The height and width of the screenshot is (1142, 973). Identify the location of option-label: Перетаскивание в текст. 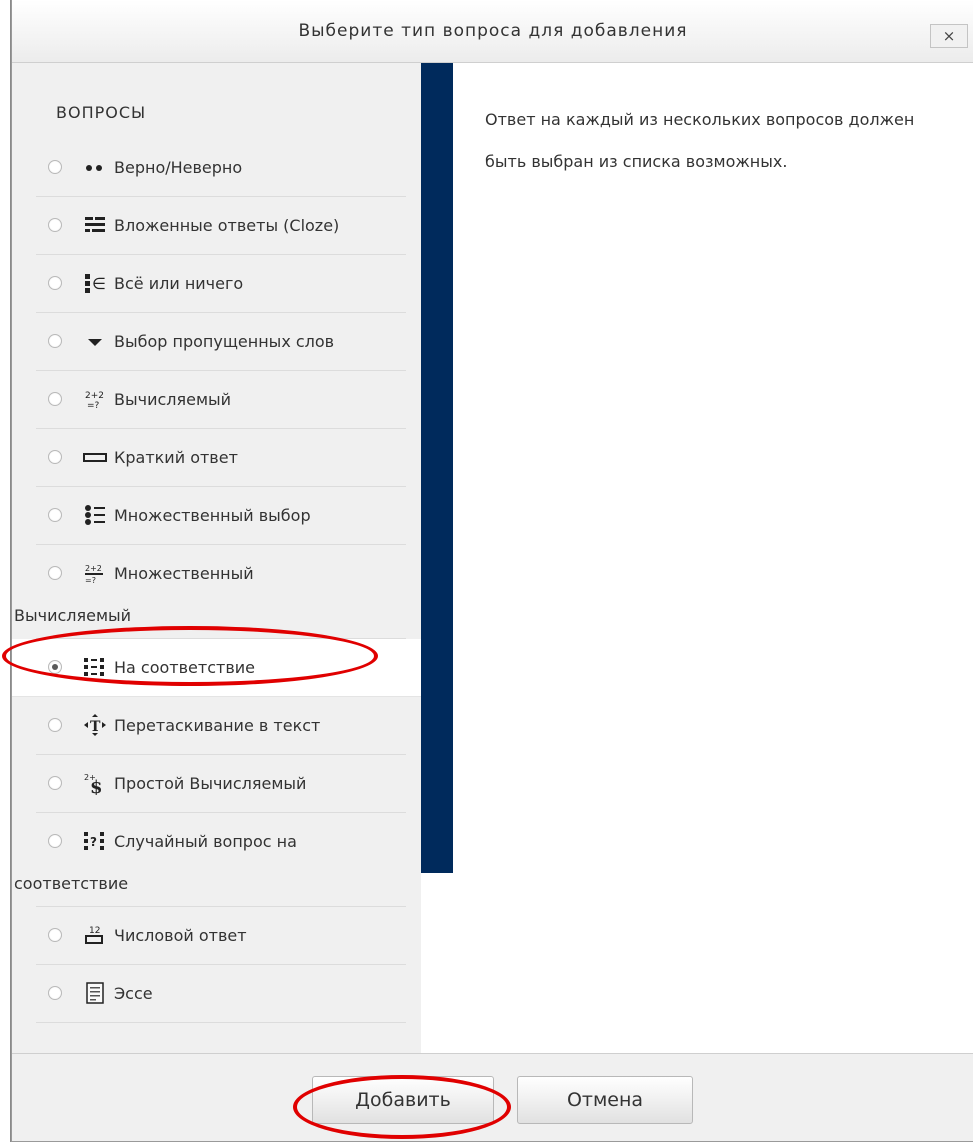
(217, 725).